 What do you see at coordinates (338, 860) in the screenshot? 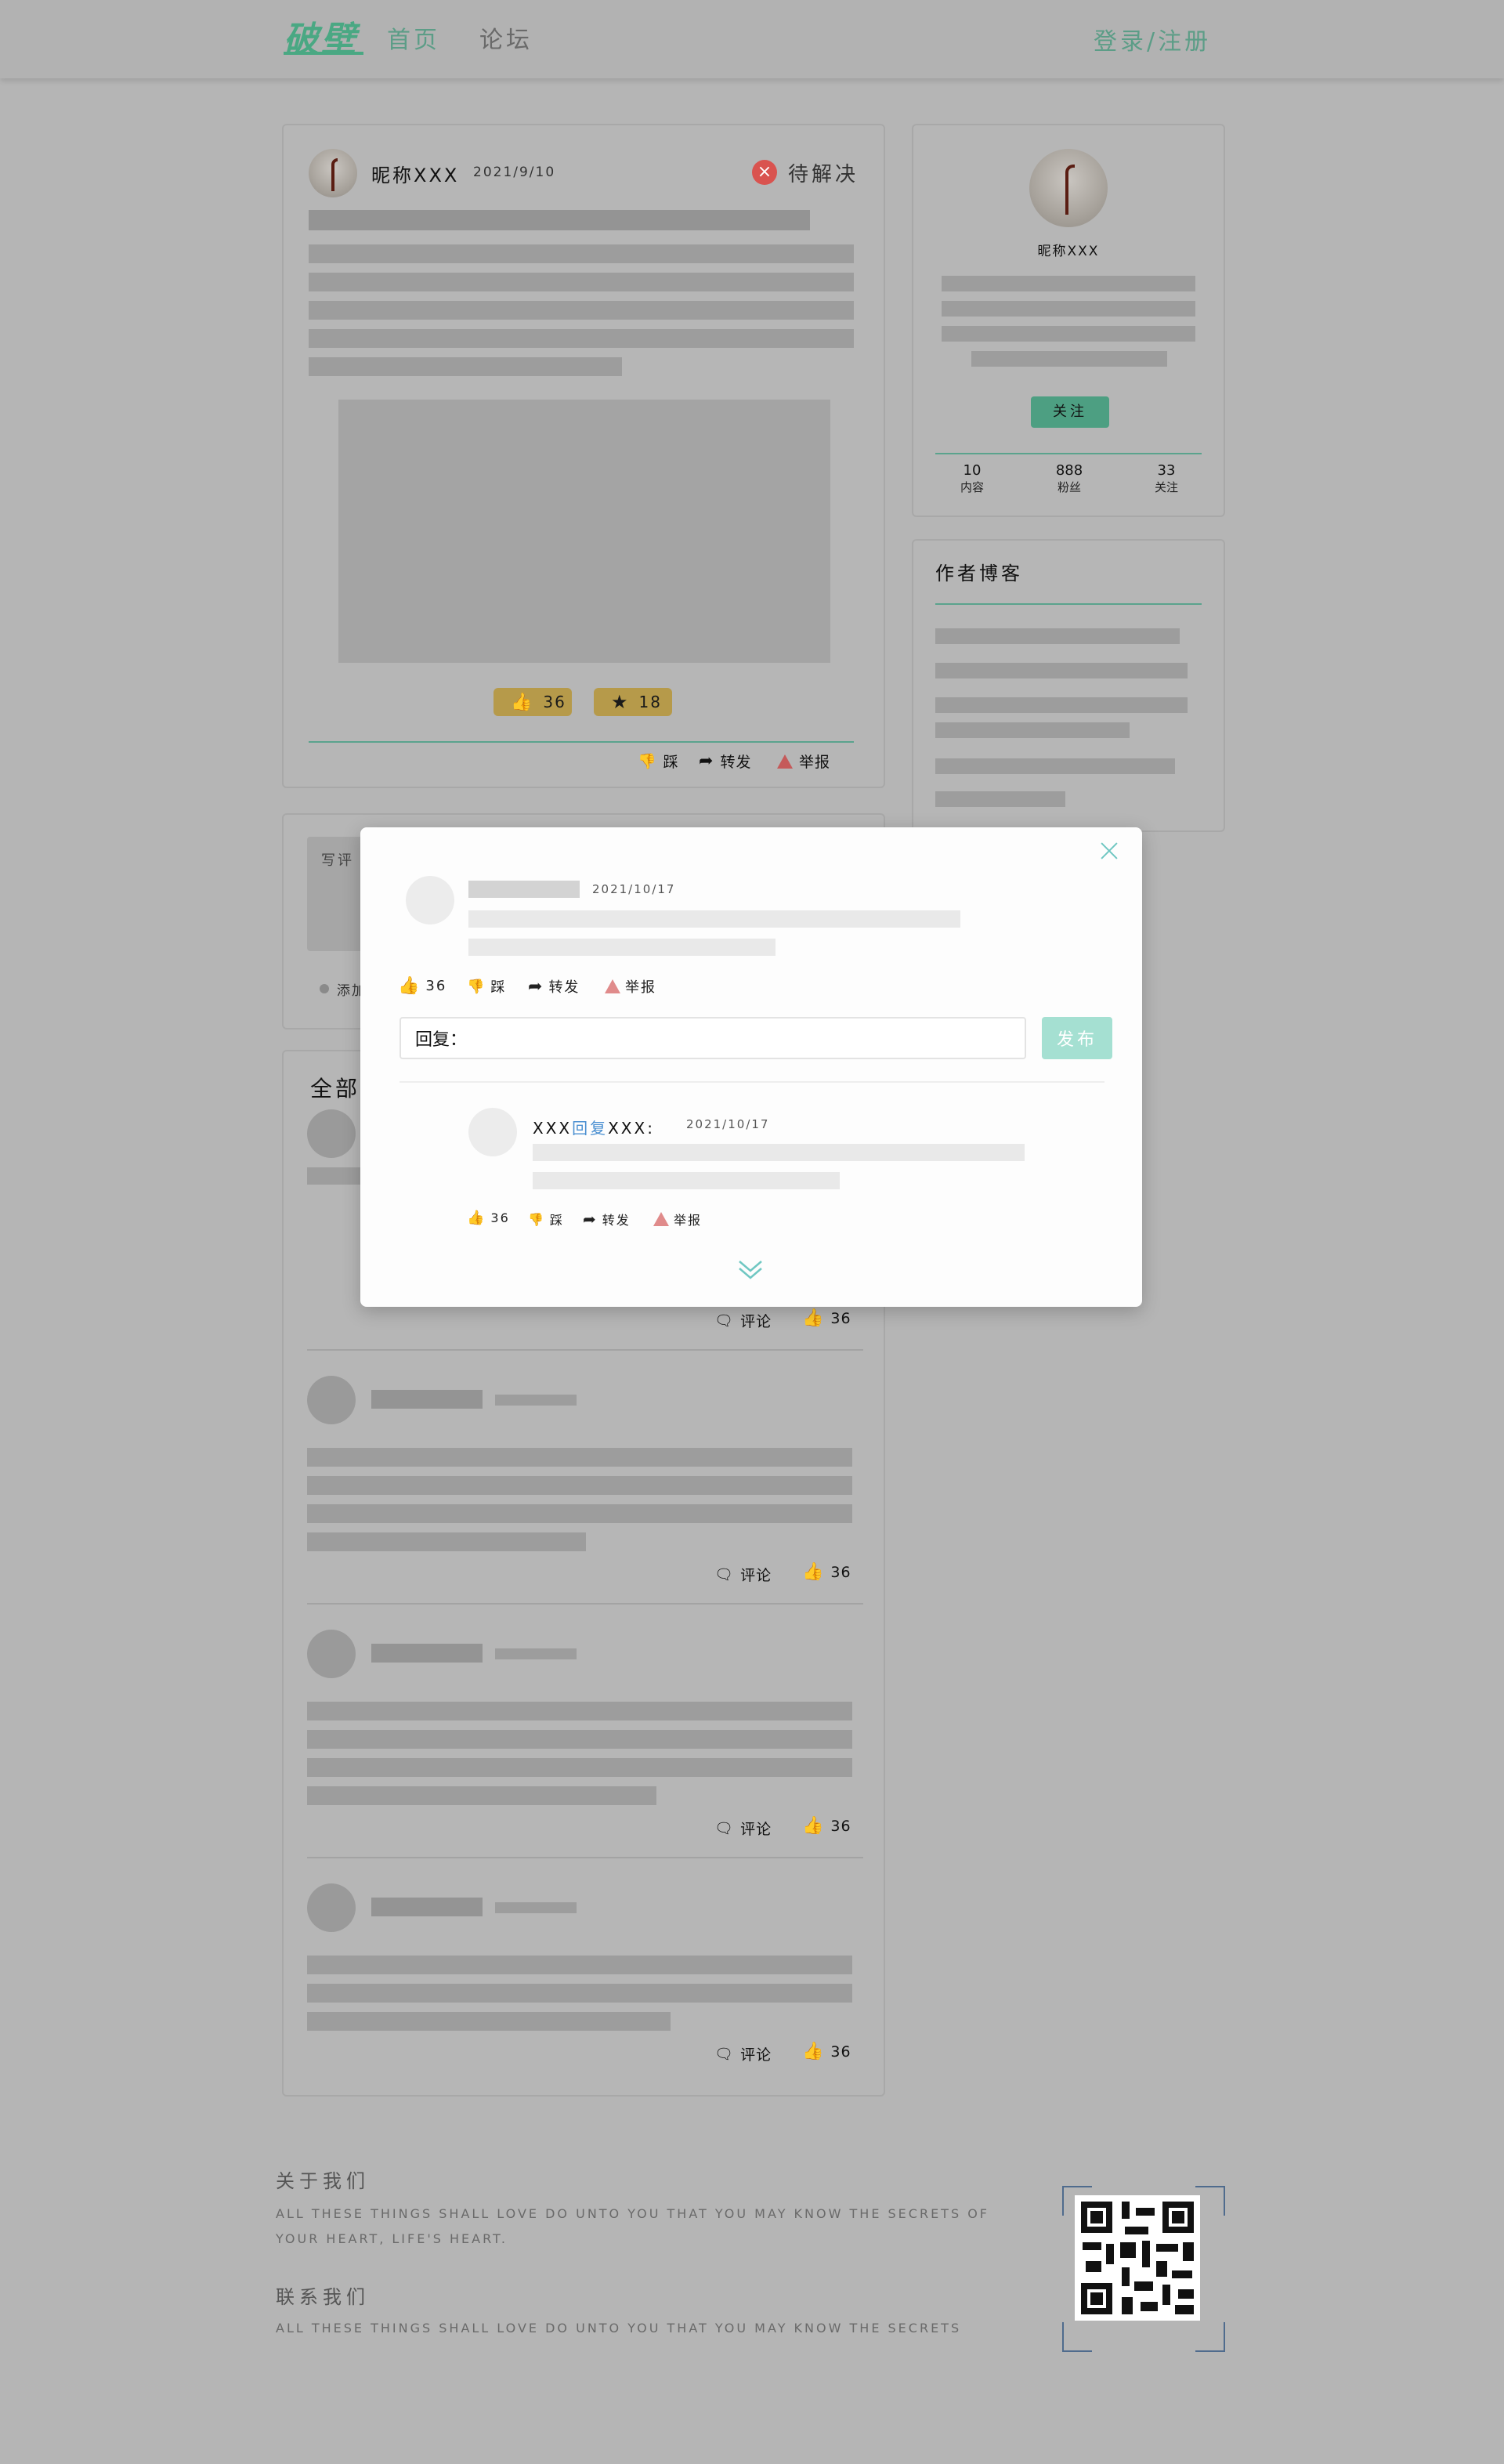
I see `comment-placeholder: 写评` at bounding box center [338, 860].